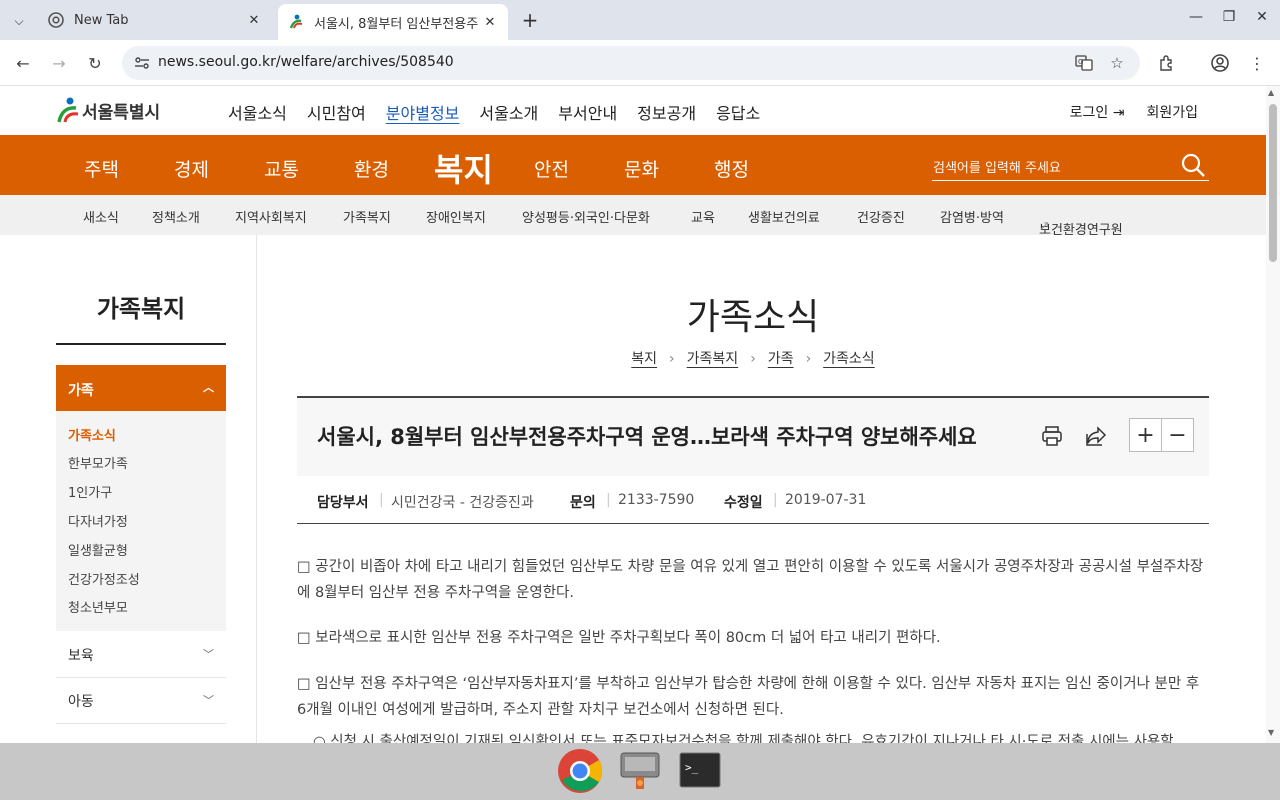 The image size is (1280, 800). What do you see at coordinates (1167, 63) in the screenshot?
I see `extensions-icon` at bounding box center [1167, 63].